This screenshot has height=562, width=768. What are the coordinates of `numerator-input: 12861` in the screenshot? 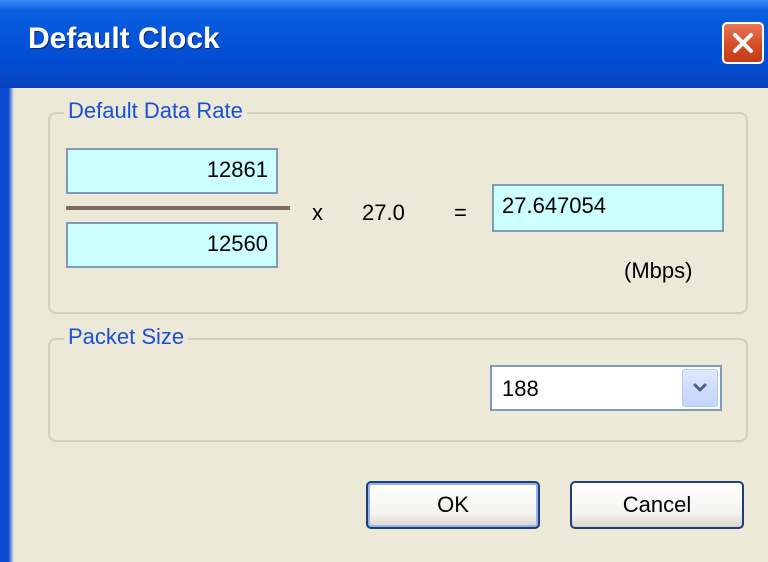 It's located at (172, 171).